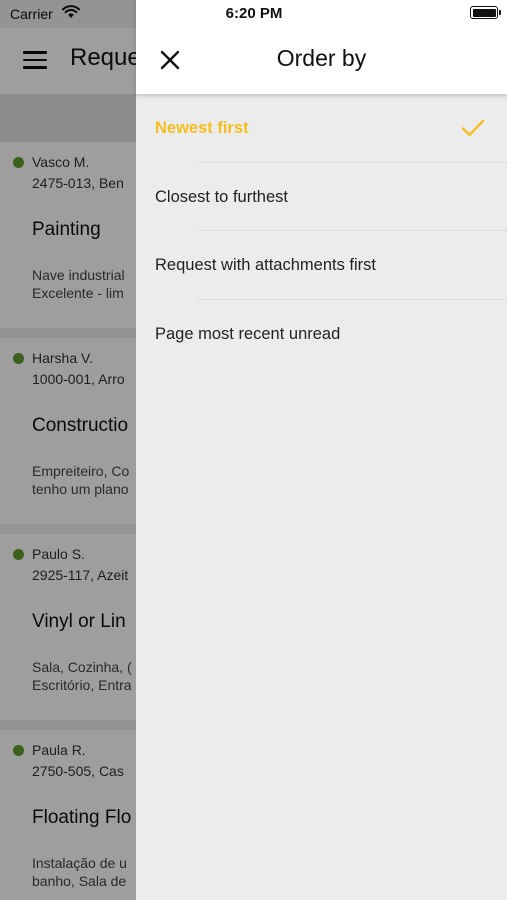 The image size is (507, 900). I want to click on sort-option-most-recent-unread: Page most recent unread, so click(321, 334).